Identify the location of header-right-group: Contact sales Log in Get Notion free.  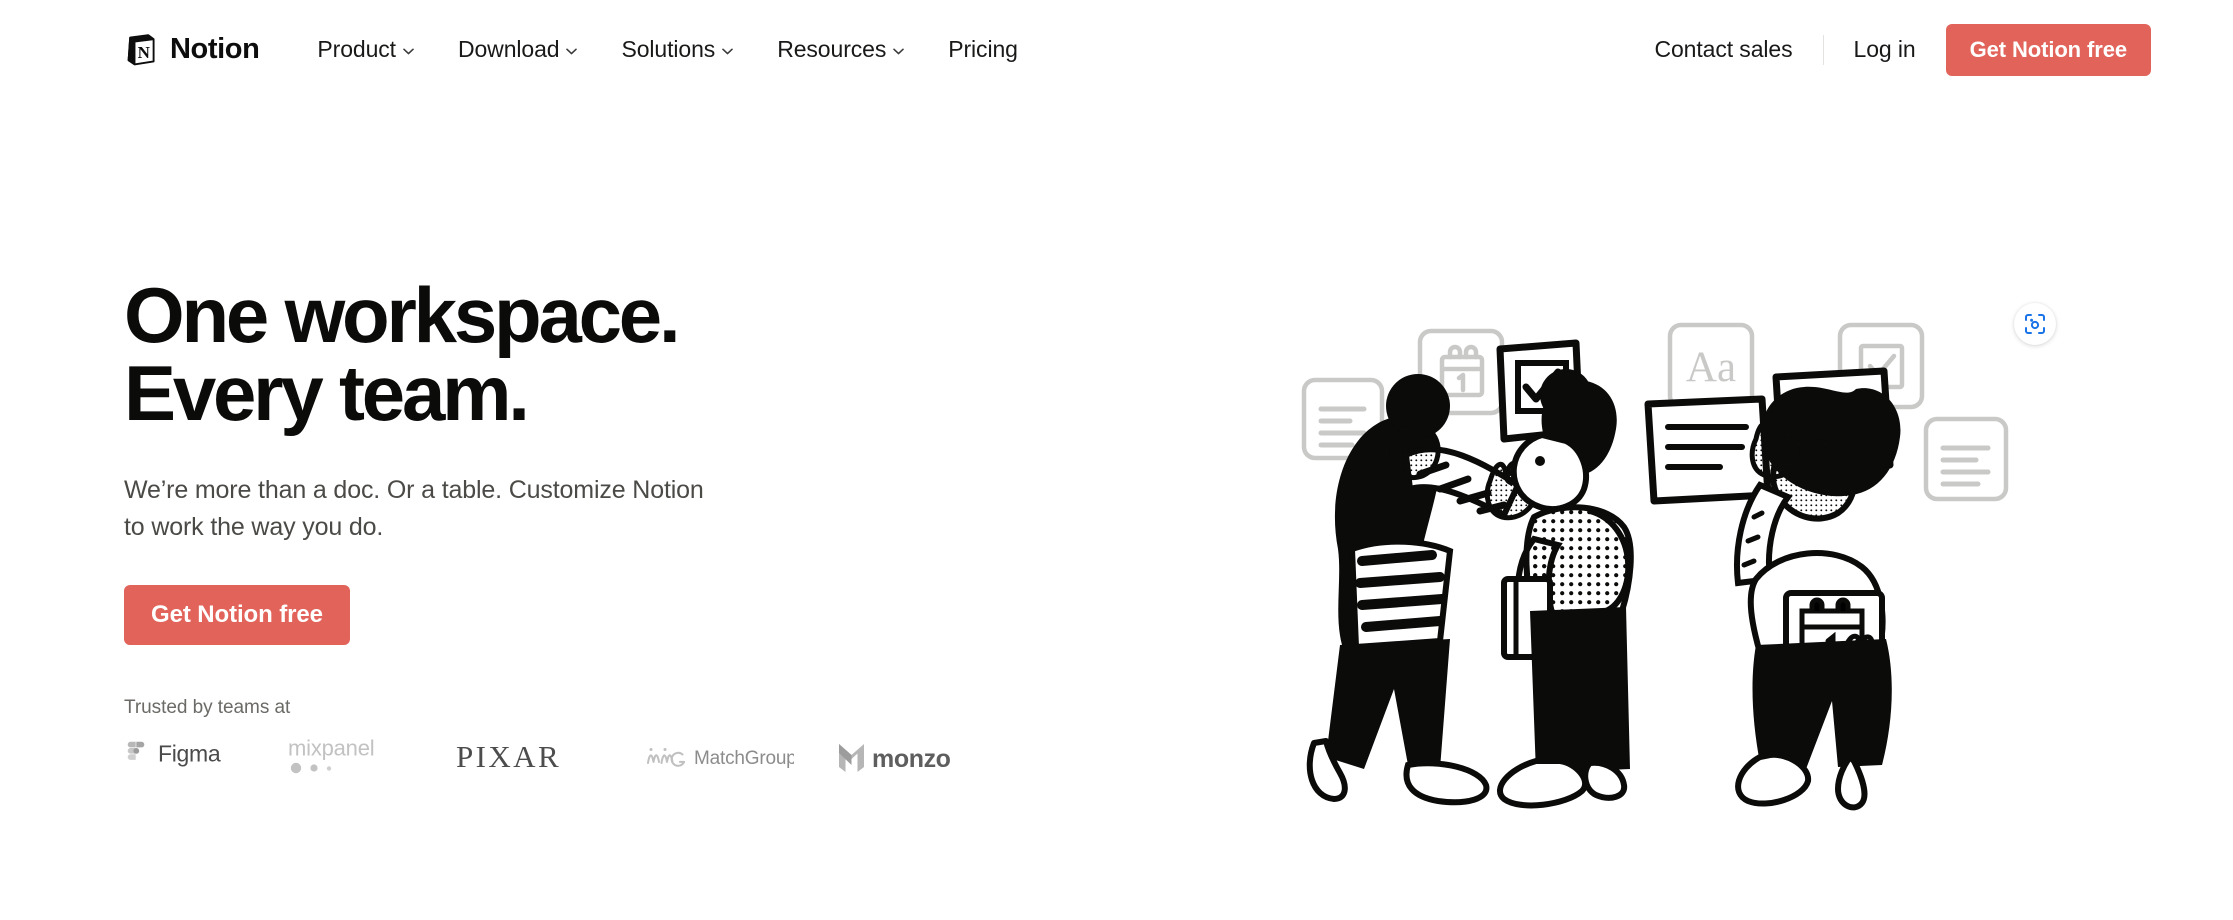
(1901, 49).